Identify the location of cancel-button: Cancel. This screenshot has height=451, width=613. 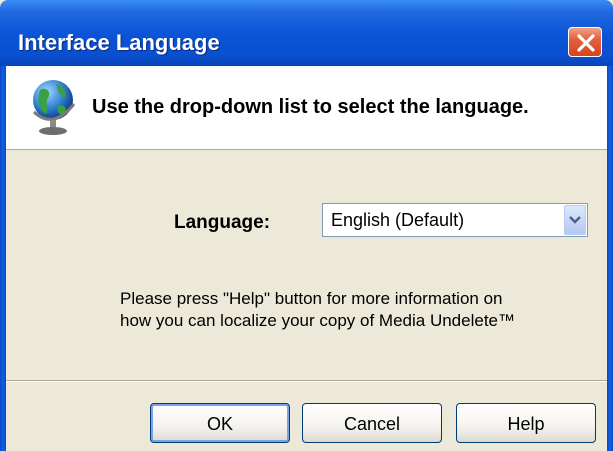
(372, 423).